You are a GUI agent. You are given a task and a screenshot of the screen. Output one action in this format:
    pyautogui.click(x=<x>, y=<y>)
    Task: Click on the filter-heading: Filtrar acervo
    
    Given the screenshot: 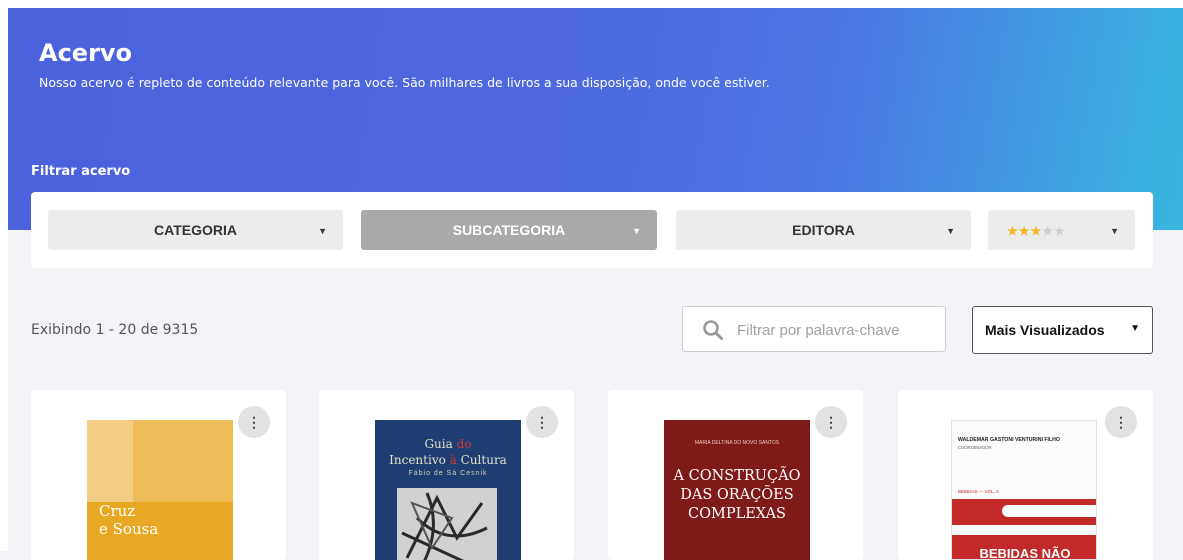 What is the action you would take?
    pyautogui.click(x=81, y=171)
    